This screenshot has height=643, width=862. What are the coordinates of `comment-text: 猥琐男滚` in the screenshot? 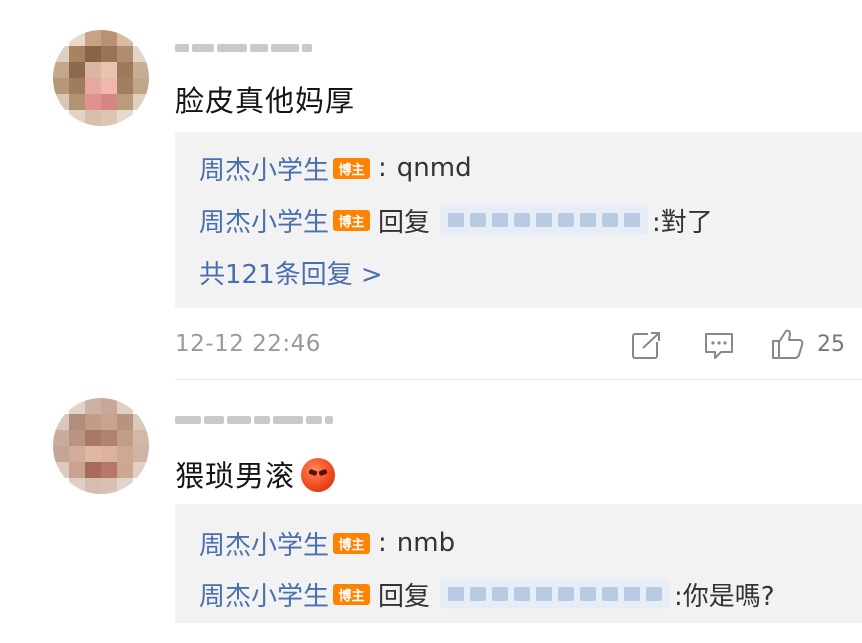 It's located at (255, 474).